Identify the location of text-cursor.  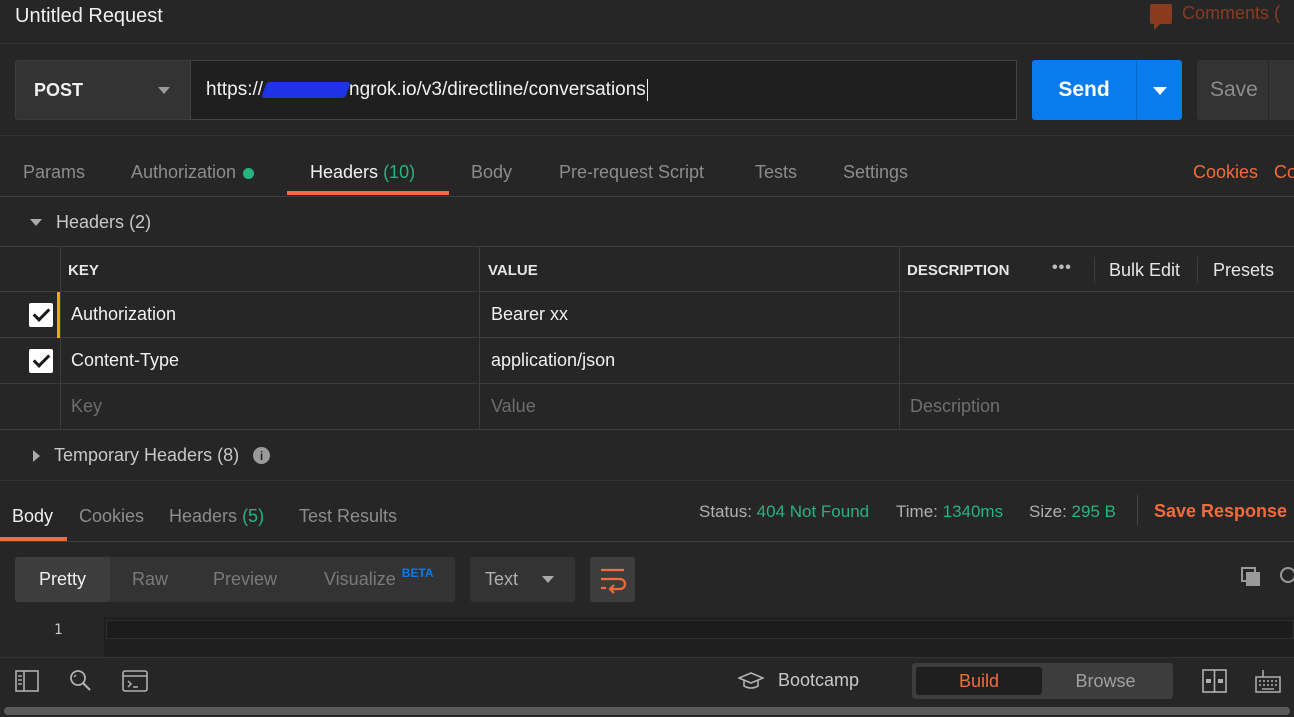
(647, 90).